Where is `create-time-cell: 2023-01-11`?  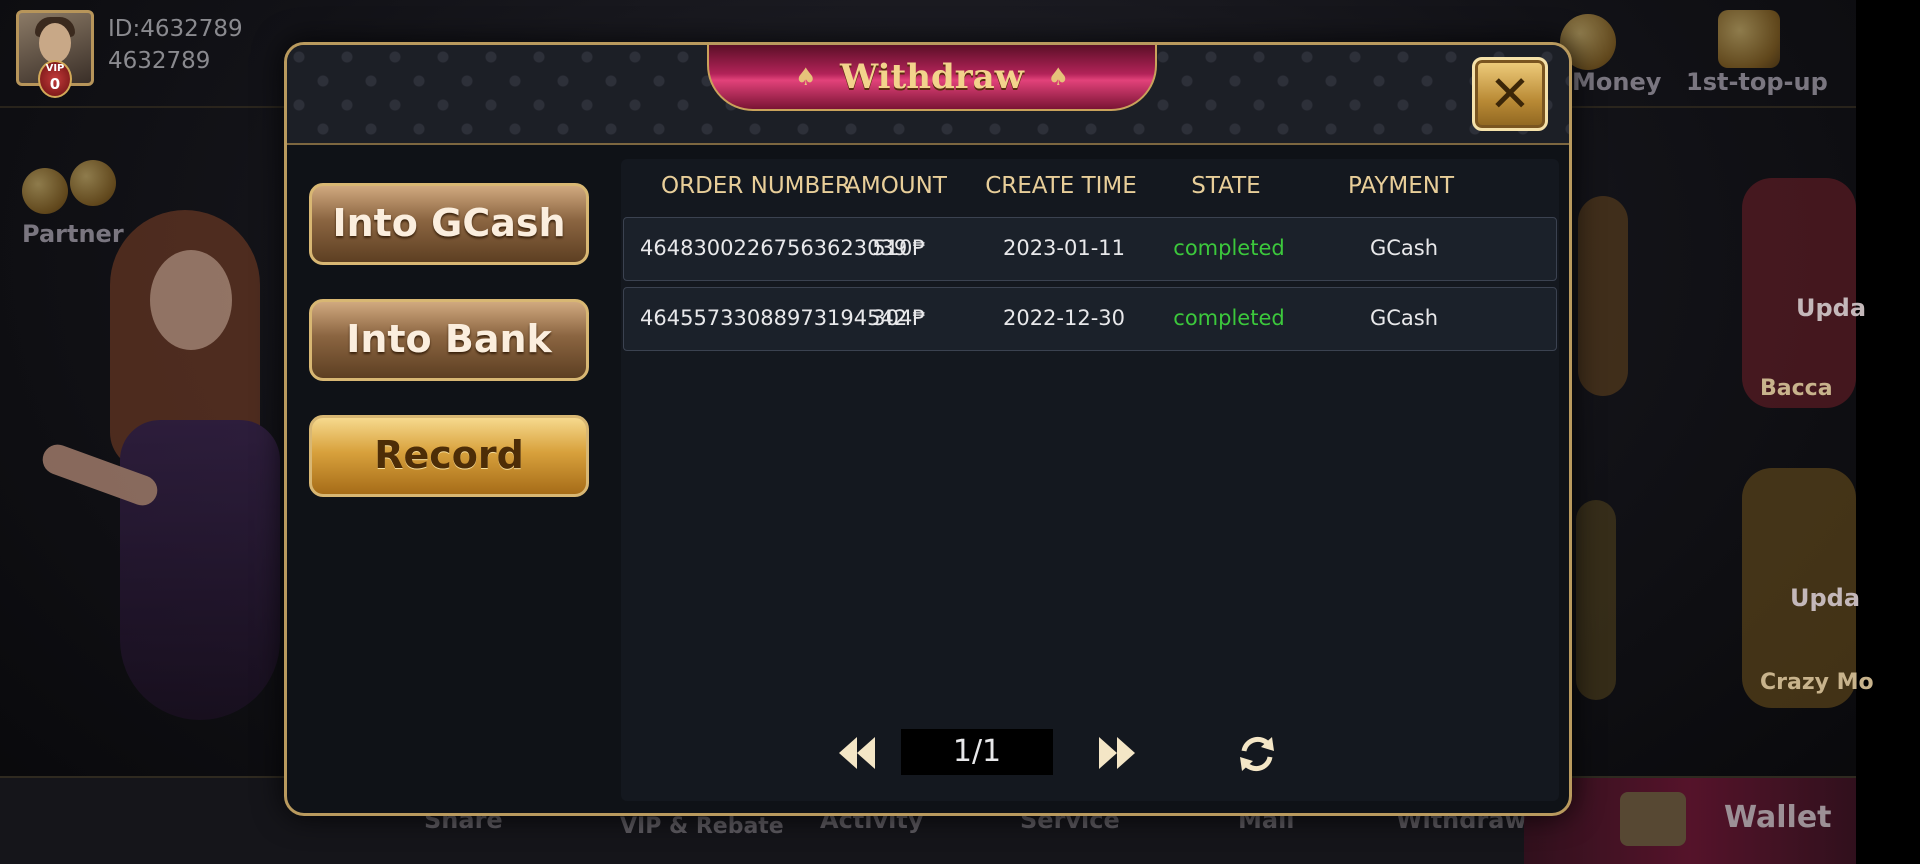
create-time-cell: 2023-01-11 is located at coordinates (1064, 248).